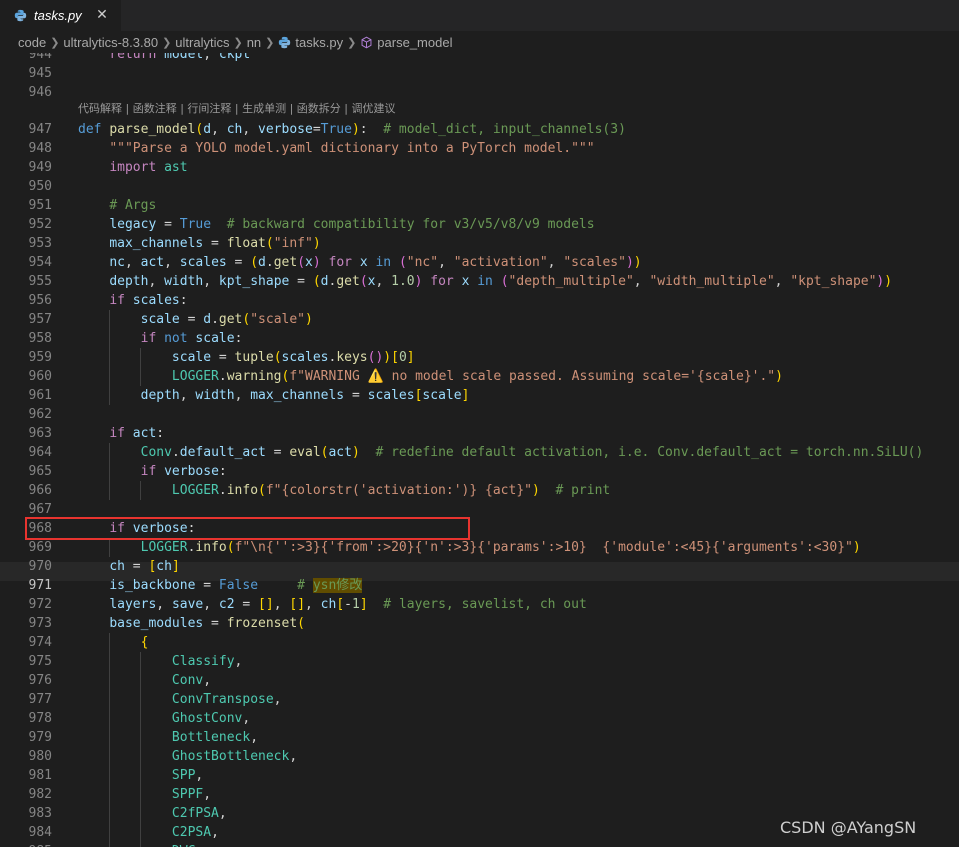 The width and height of the screenshot is (959, 847). Describe the element at coordinates (207, 623) in the screenshot. I see `line-code: base_modules = frozenset(` at that location.